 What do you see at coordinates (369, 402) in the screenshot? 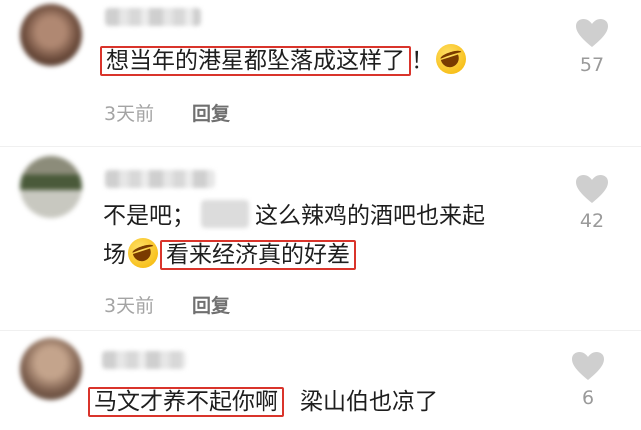
I see `comment-text-tail: 梁山伯也凉了` at bounding box center [369, 402].